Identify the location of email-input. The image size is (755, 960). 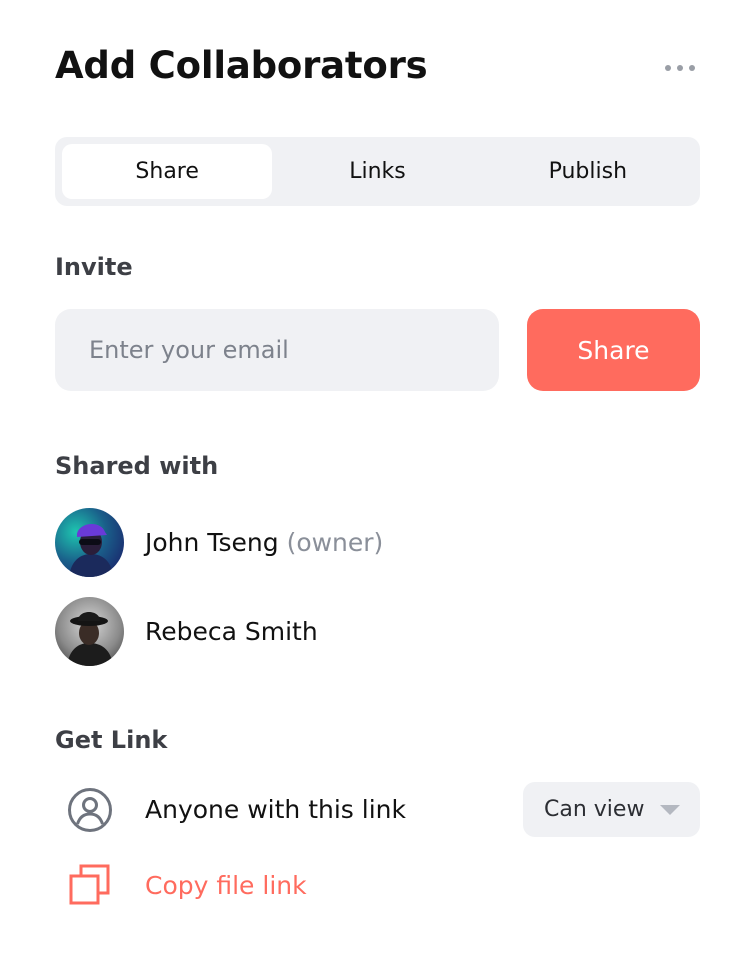
(277, 350).